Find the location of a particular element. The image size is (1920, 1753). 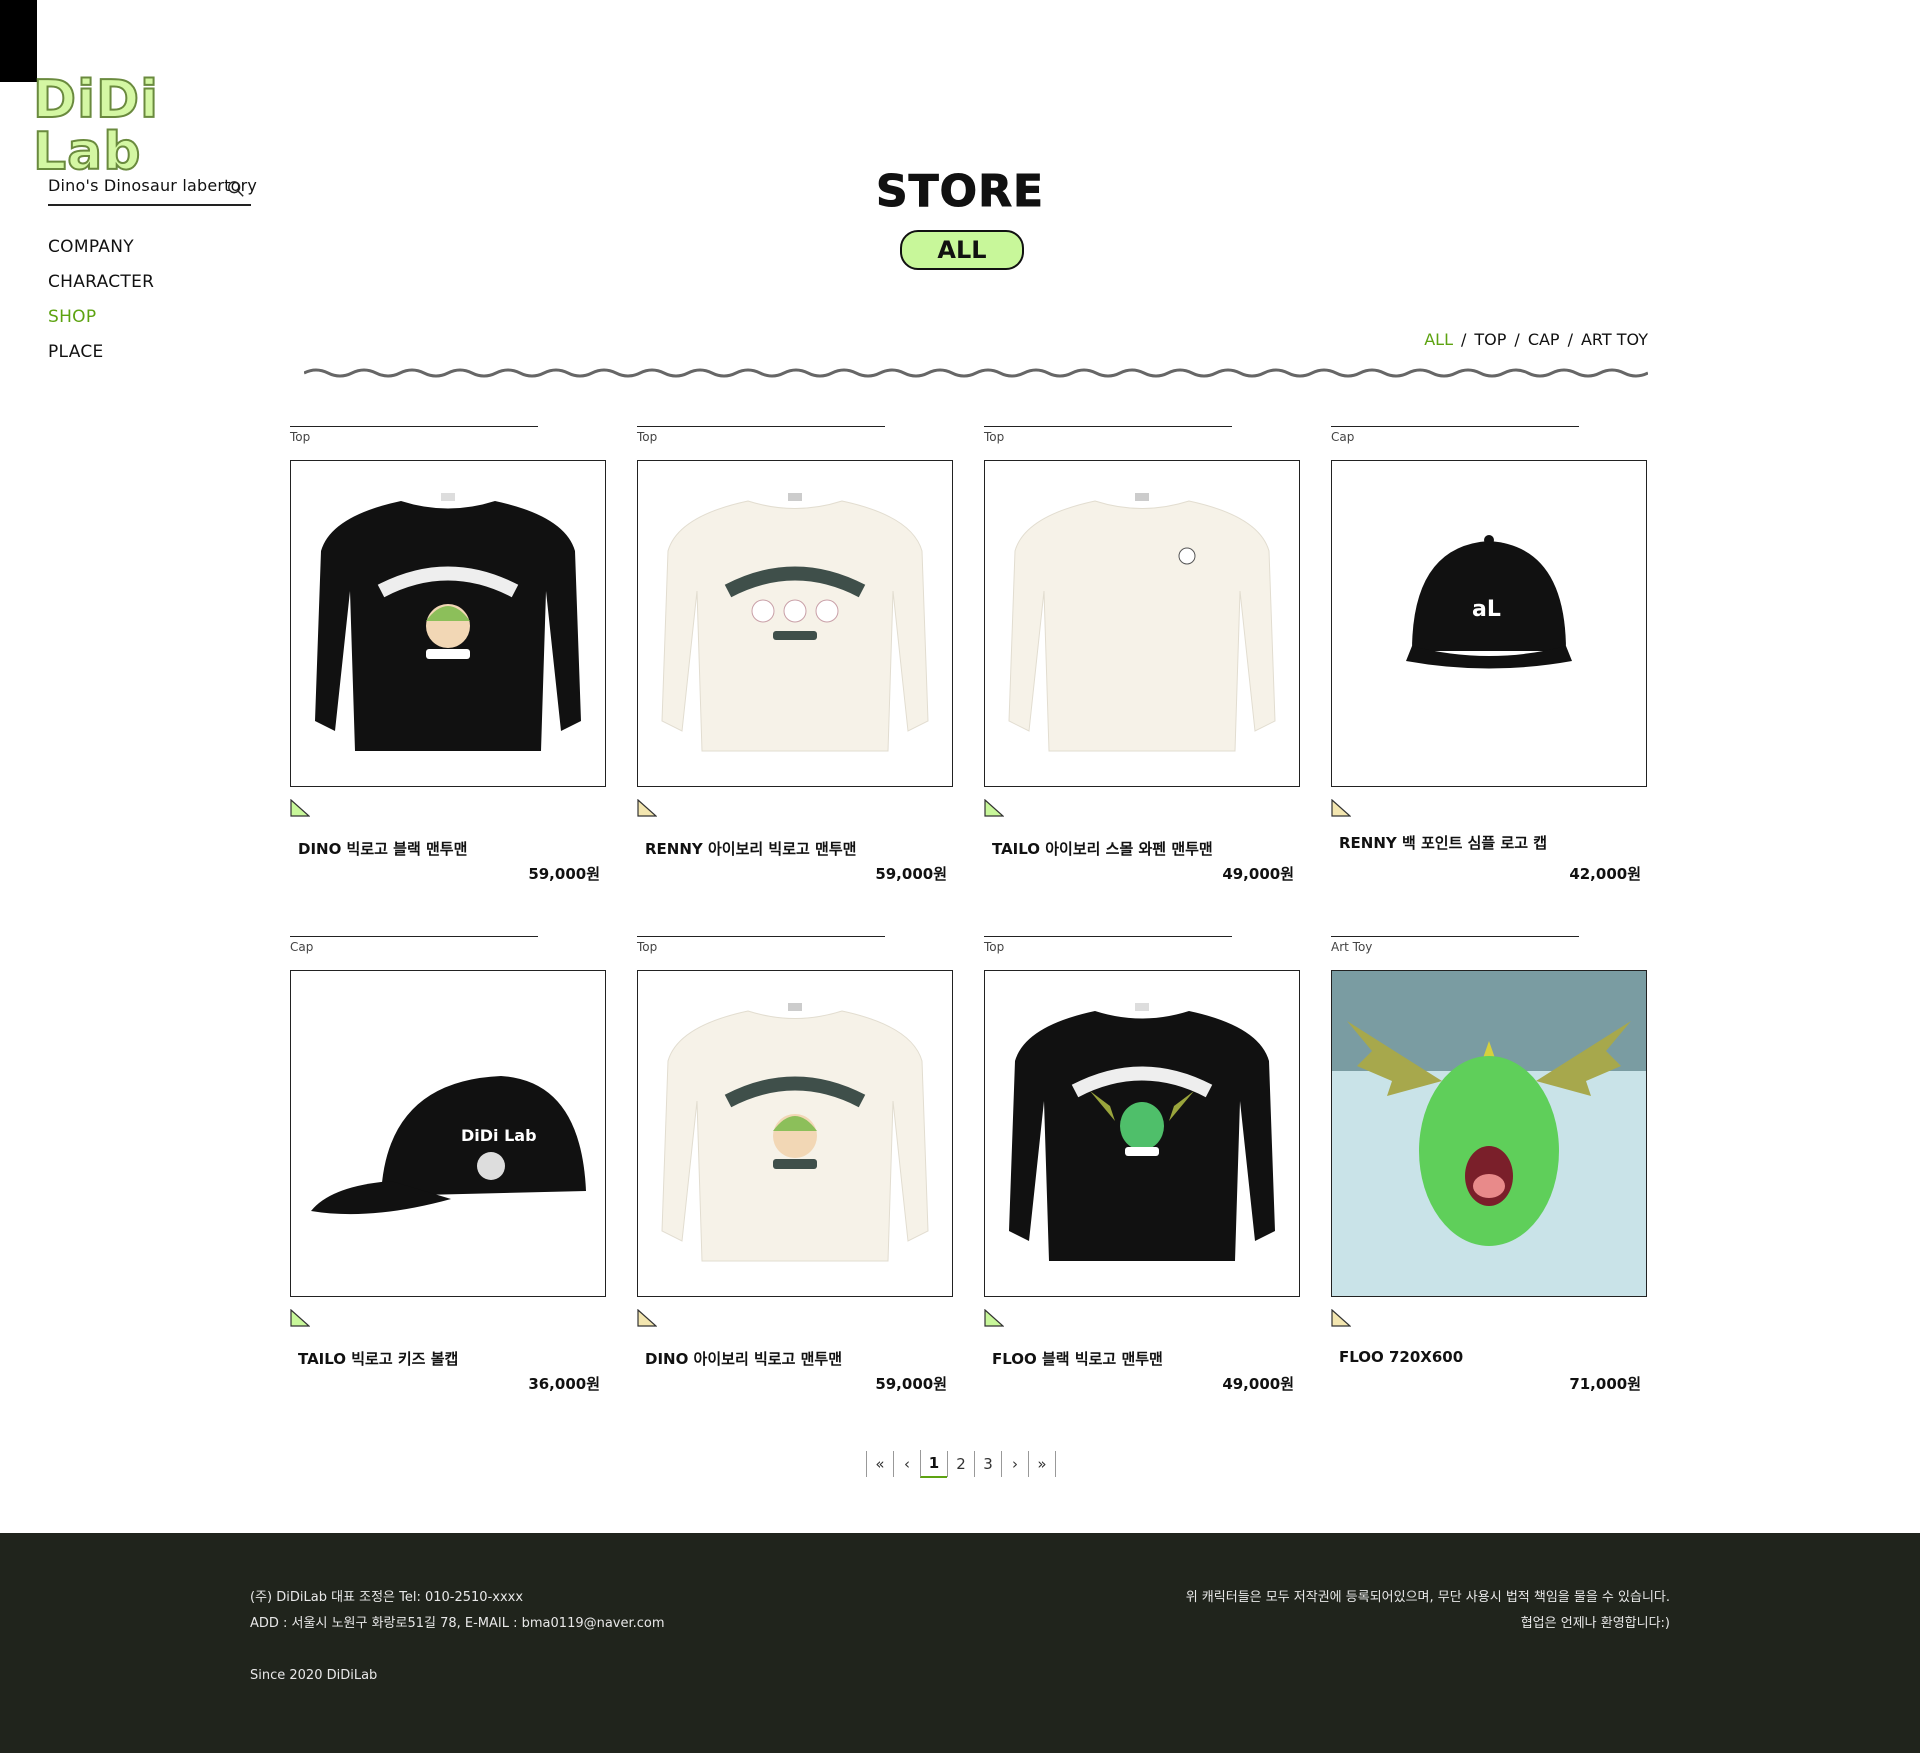

page-2-button: 2 is located at coordinates (960, 1464).